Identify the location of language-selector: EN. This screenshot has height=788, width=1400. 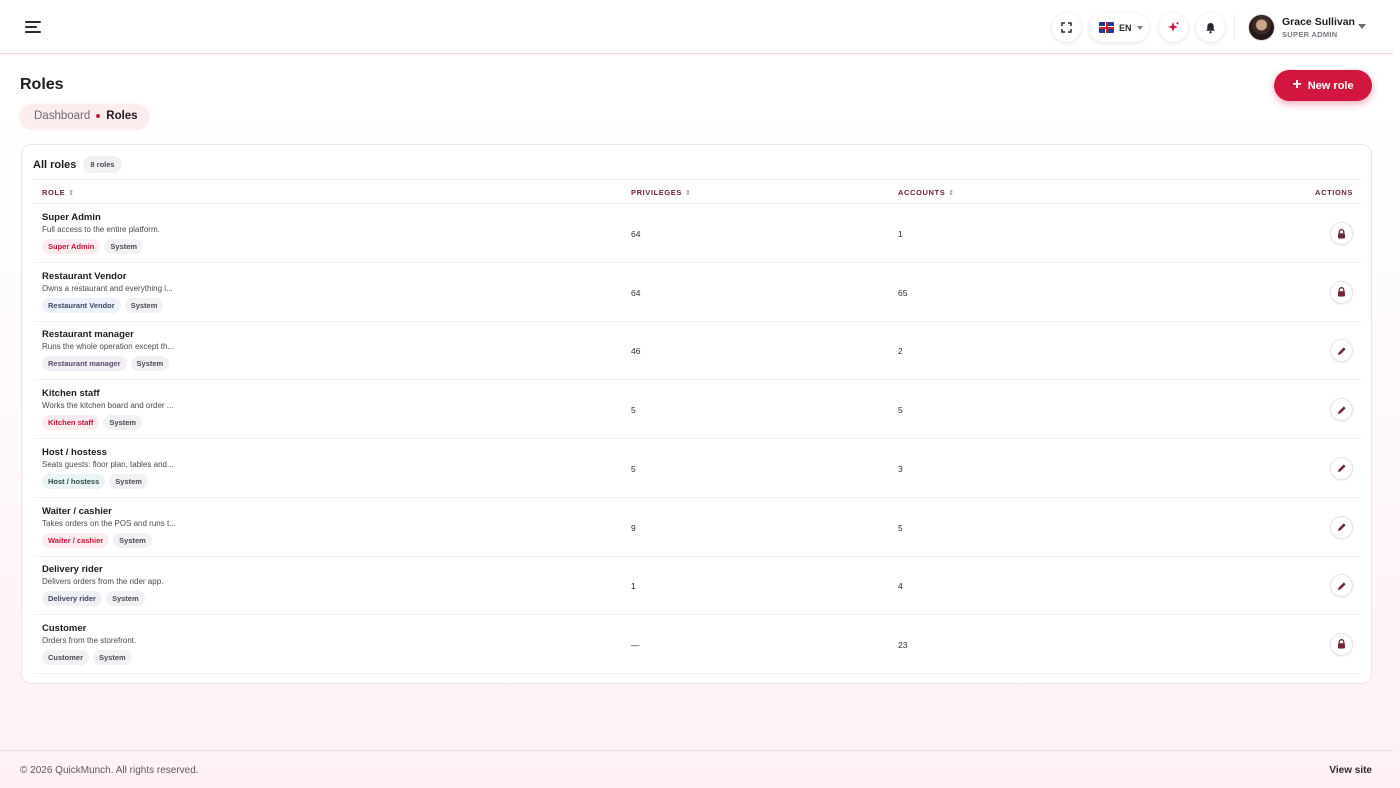
(1119, 27).